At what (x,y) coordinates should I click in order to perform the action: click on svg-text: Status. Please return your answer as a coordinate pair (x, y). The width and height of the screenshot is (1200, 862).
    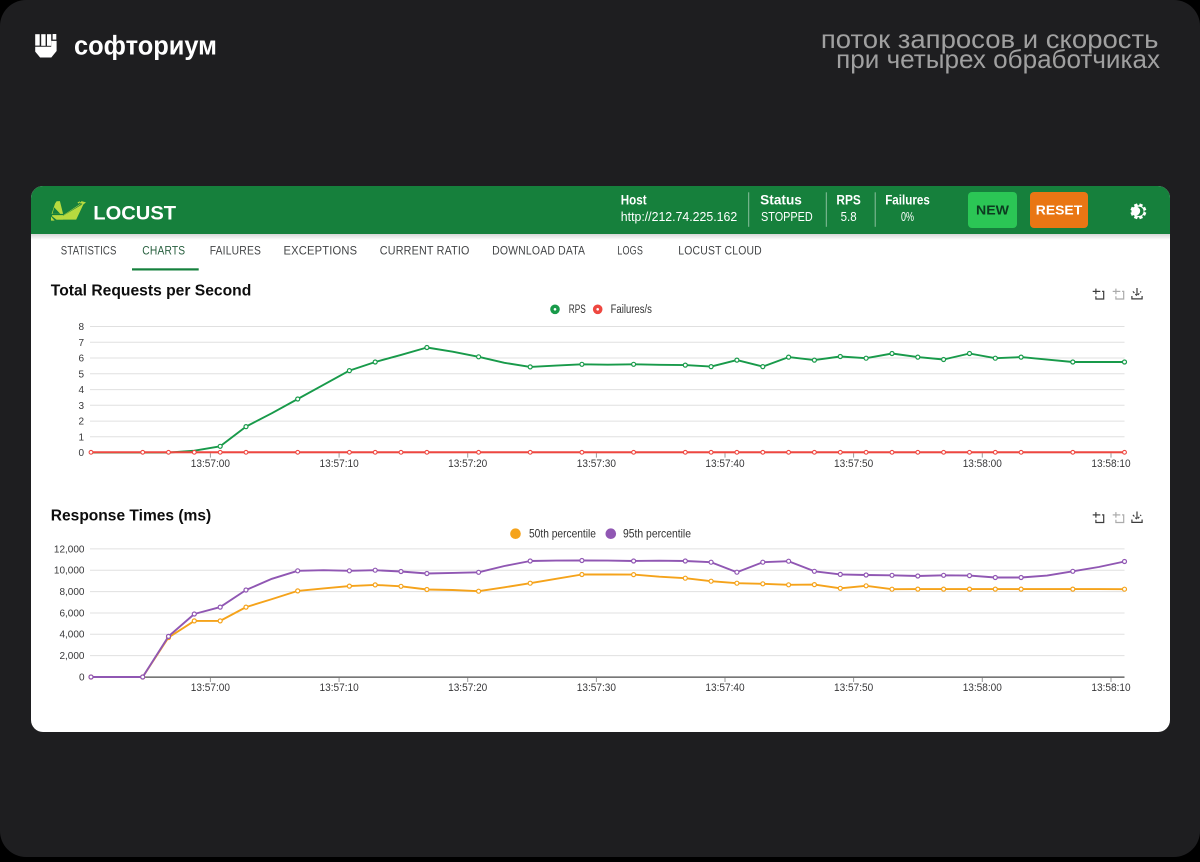
    Looking at the image, I should click on (781, 200).